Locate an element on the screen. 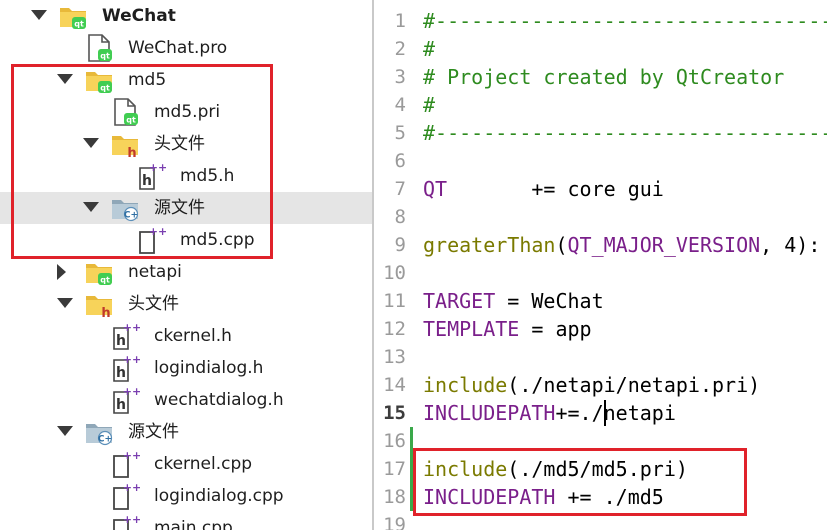  line-number: 6 is located at coordinates (400, 161).